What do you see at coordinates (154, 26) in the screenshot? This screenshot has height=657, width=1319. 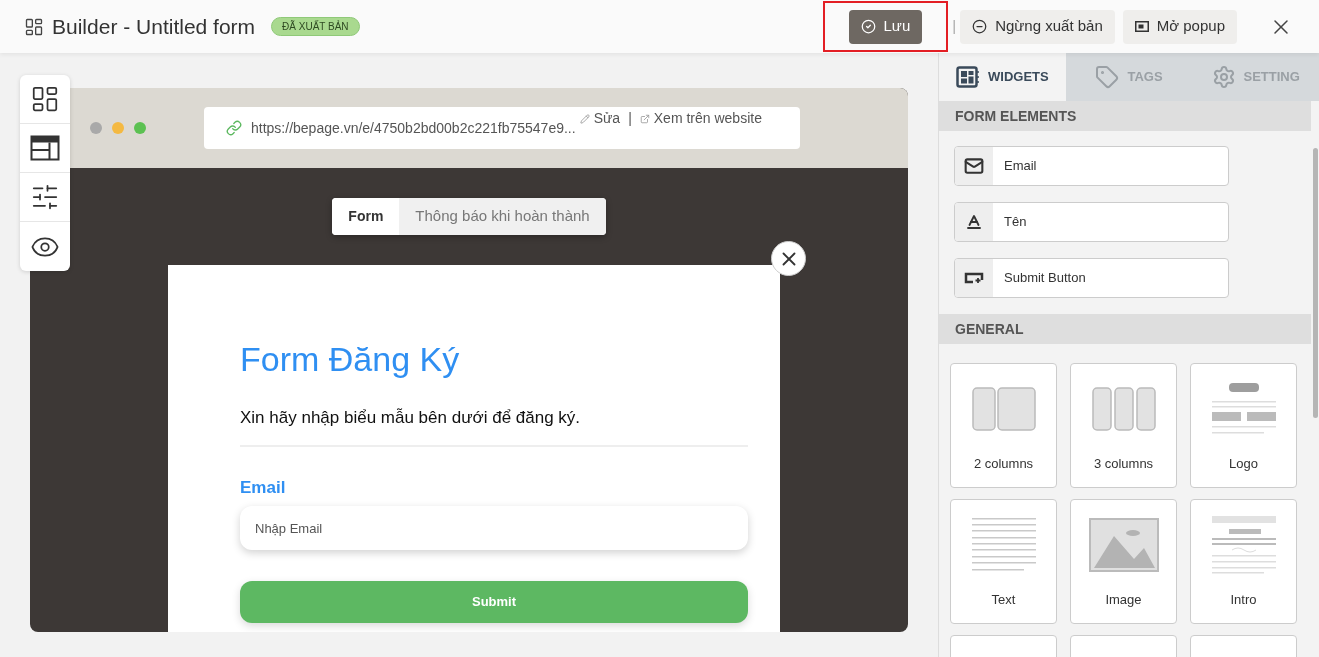 I see `page-title: Builder - Untitled form` at bounding box center [154, 26].